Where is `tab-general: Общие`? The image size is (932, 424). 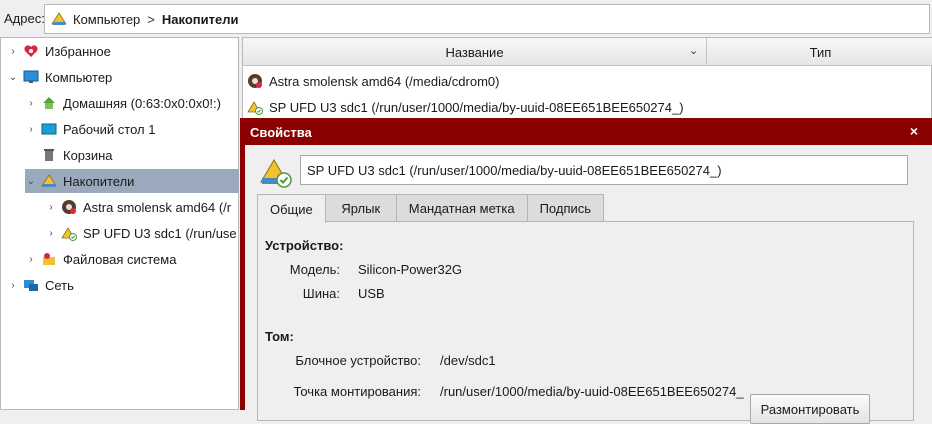 tab-general: Общие is located at coordinates (291, 208).